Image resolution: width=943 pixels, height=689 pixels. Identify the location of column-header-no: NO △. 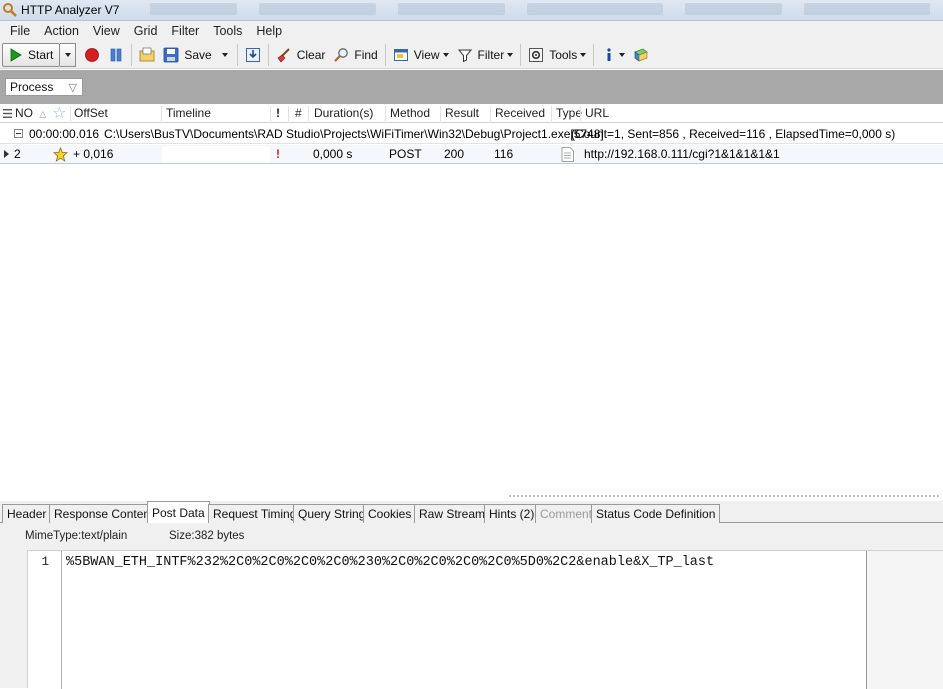
(30, 113).